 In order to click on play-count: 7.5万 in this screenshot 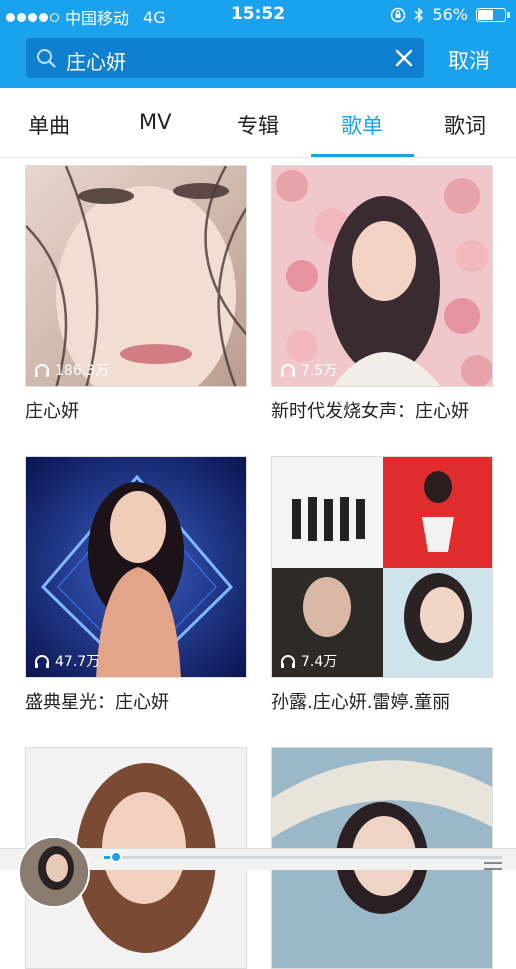, I will do `click(308, 370)`.